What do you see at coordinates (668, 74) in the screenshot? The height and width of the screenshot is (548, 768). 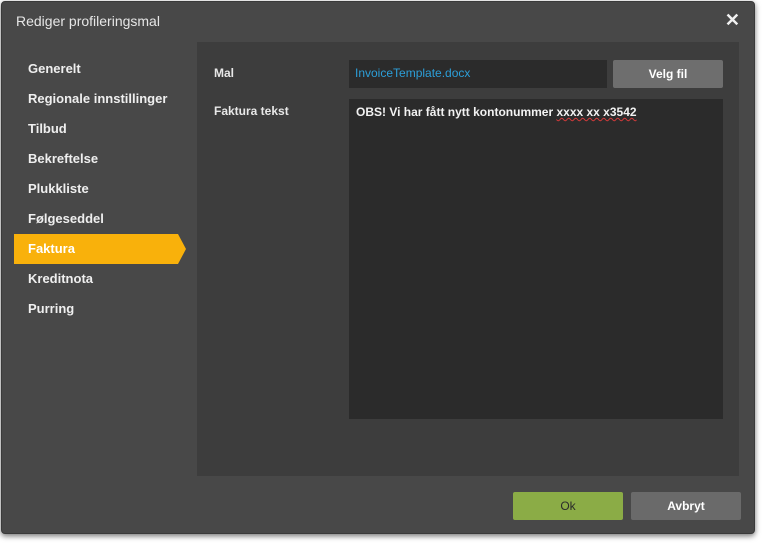 I see `choose-file-button: Velg fil` at bounding box center [668, 74].